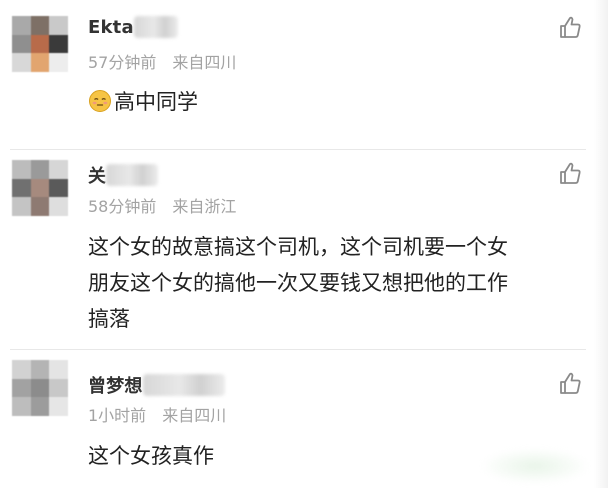  Describe the element at coordinates (115, 385) in the screenshot. I see `author-name: 曾梦想` at that location.